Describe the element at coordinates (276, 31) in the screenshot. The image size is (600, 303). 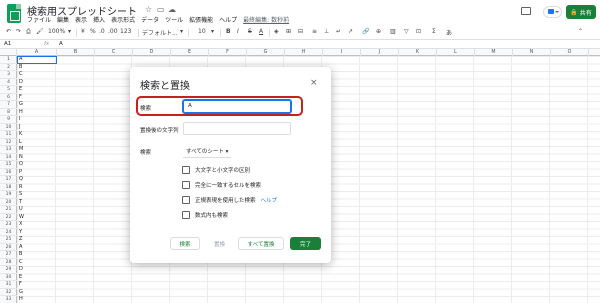
I see `fill-color-icon: ◈` at that location.